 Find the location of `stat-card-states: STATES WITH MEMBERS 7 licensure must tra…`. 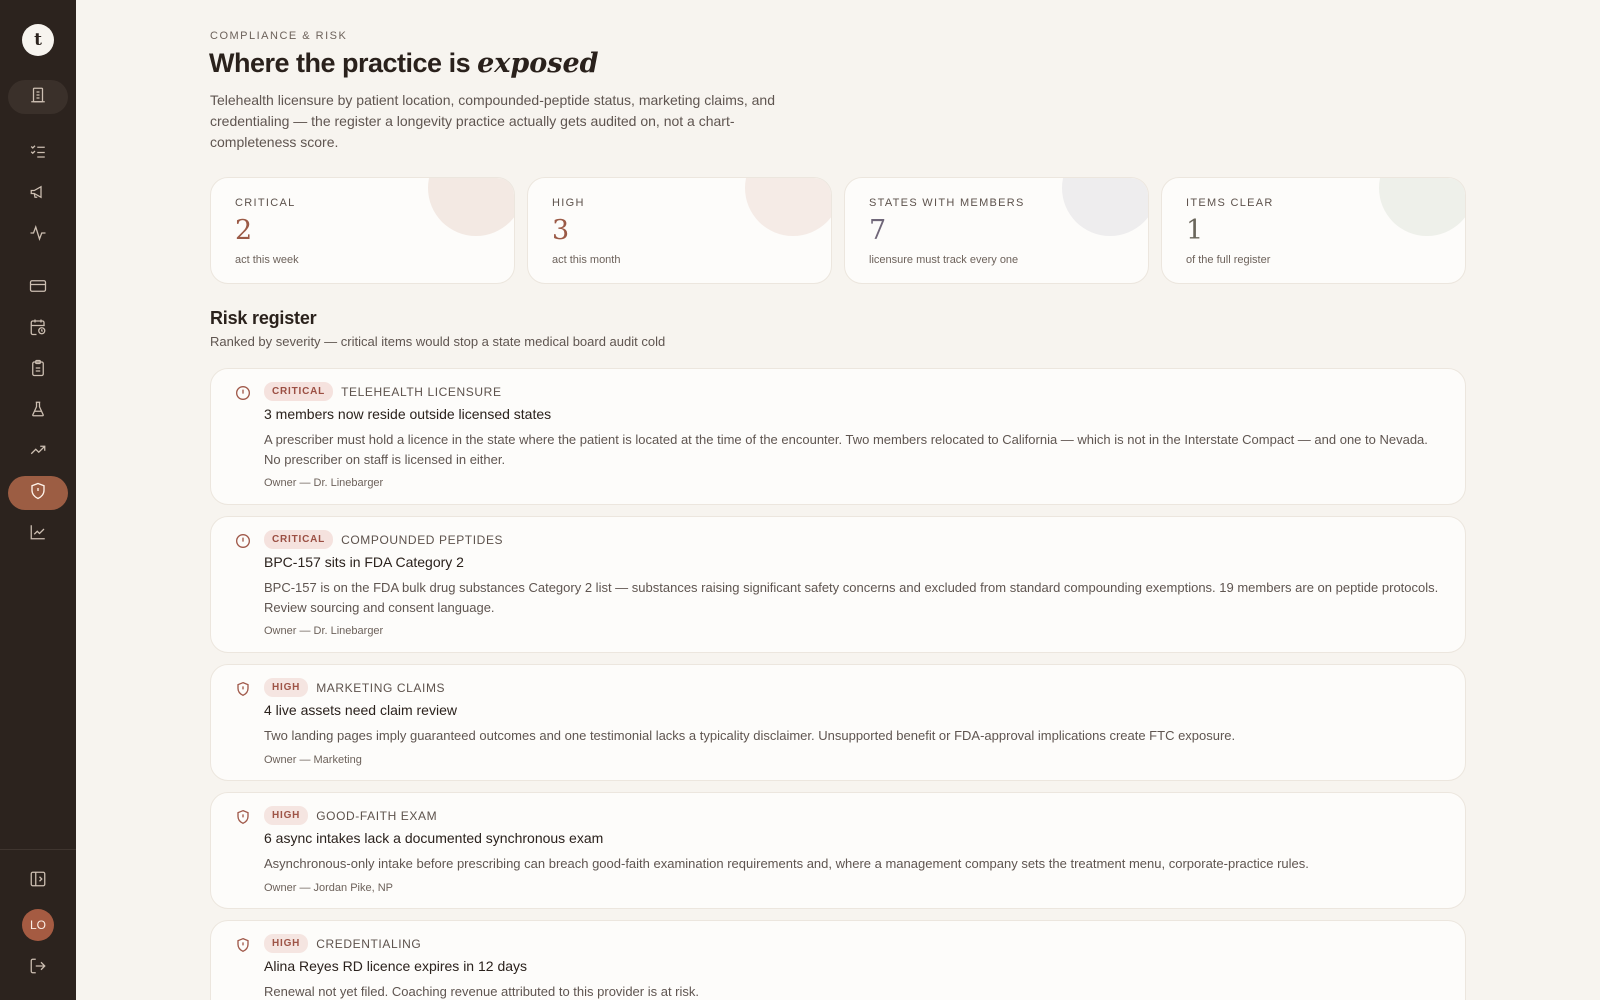

stat-card-states: STATES WITH MEMBERS 7 licensure must tra… is located at coordinates (996, 230).